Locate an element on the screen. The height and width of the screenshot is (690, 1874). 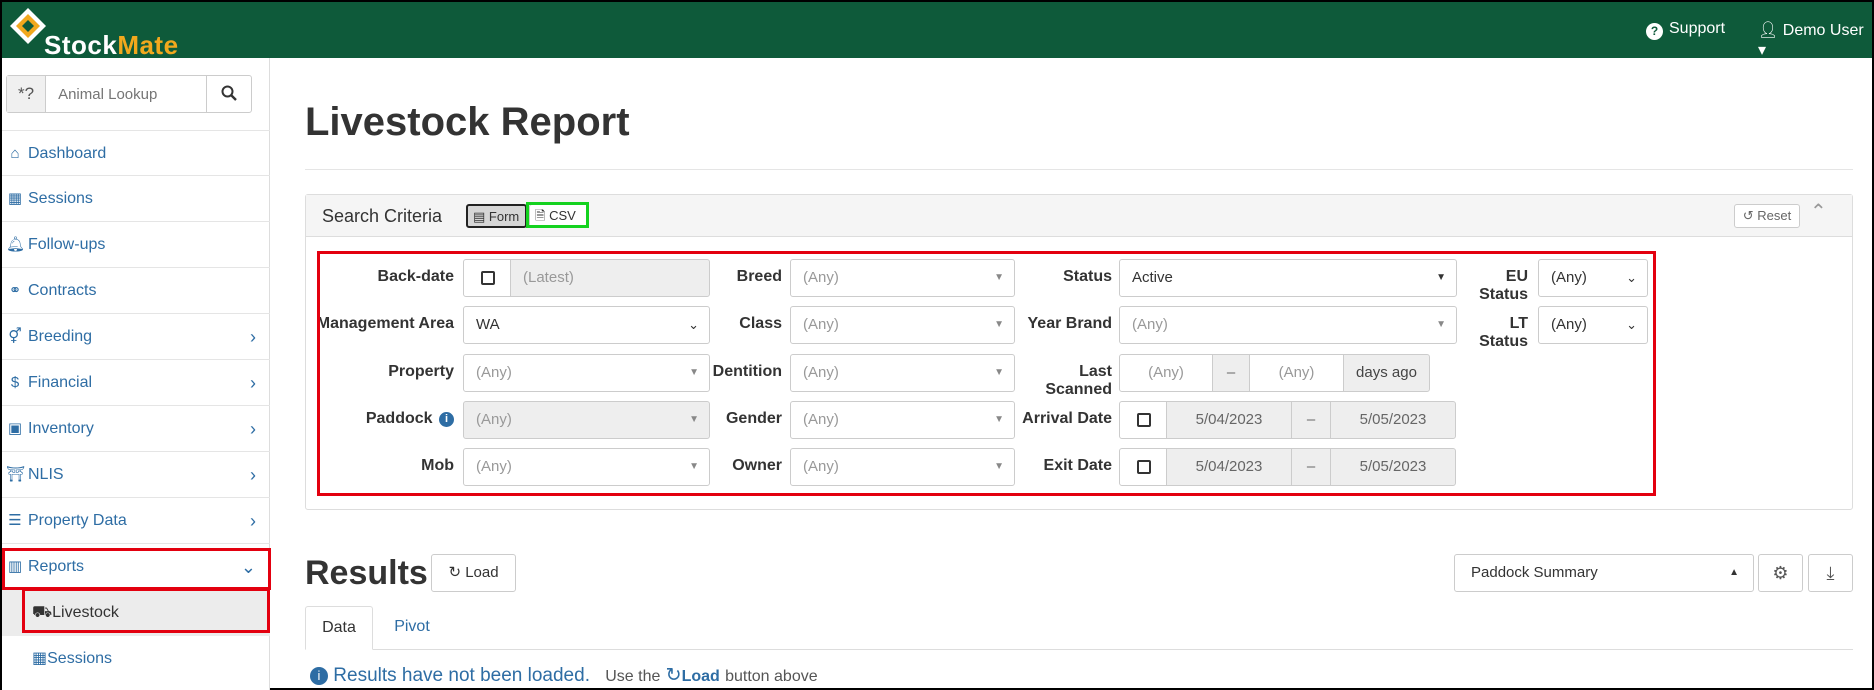
sidebar-item-property-data: ☰ Property Data › is located at coordinates (136, 521).